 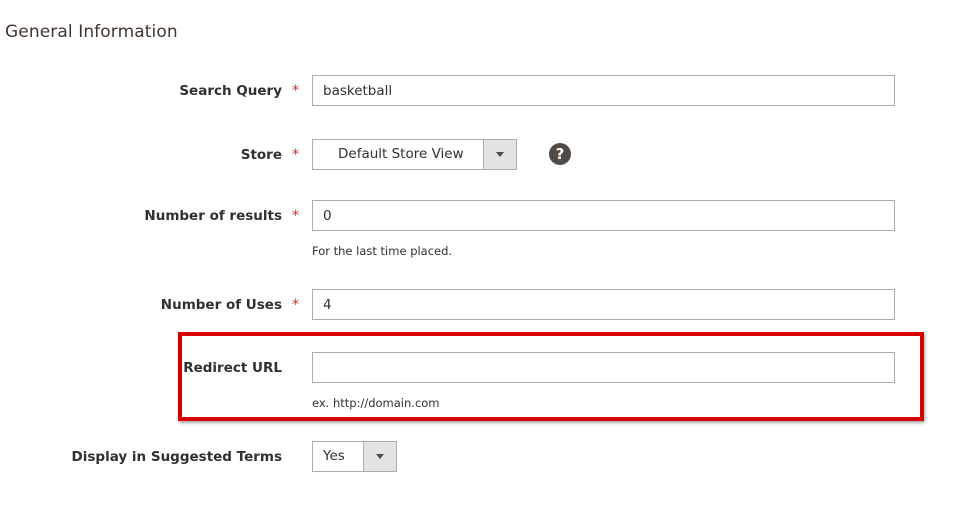 What do you see at coordinates (334, 456) in the screenshot?
I see `display-in-suggested-terms-value: Yes` at bounding box center [334, 456].